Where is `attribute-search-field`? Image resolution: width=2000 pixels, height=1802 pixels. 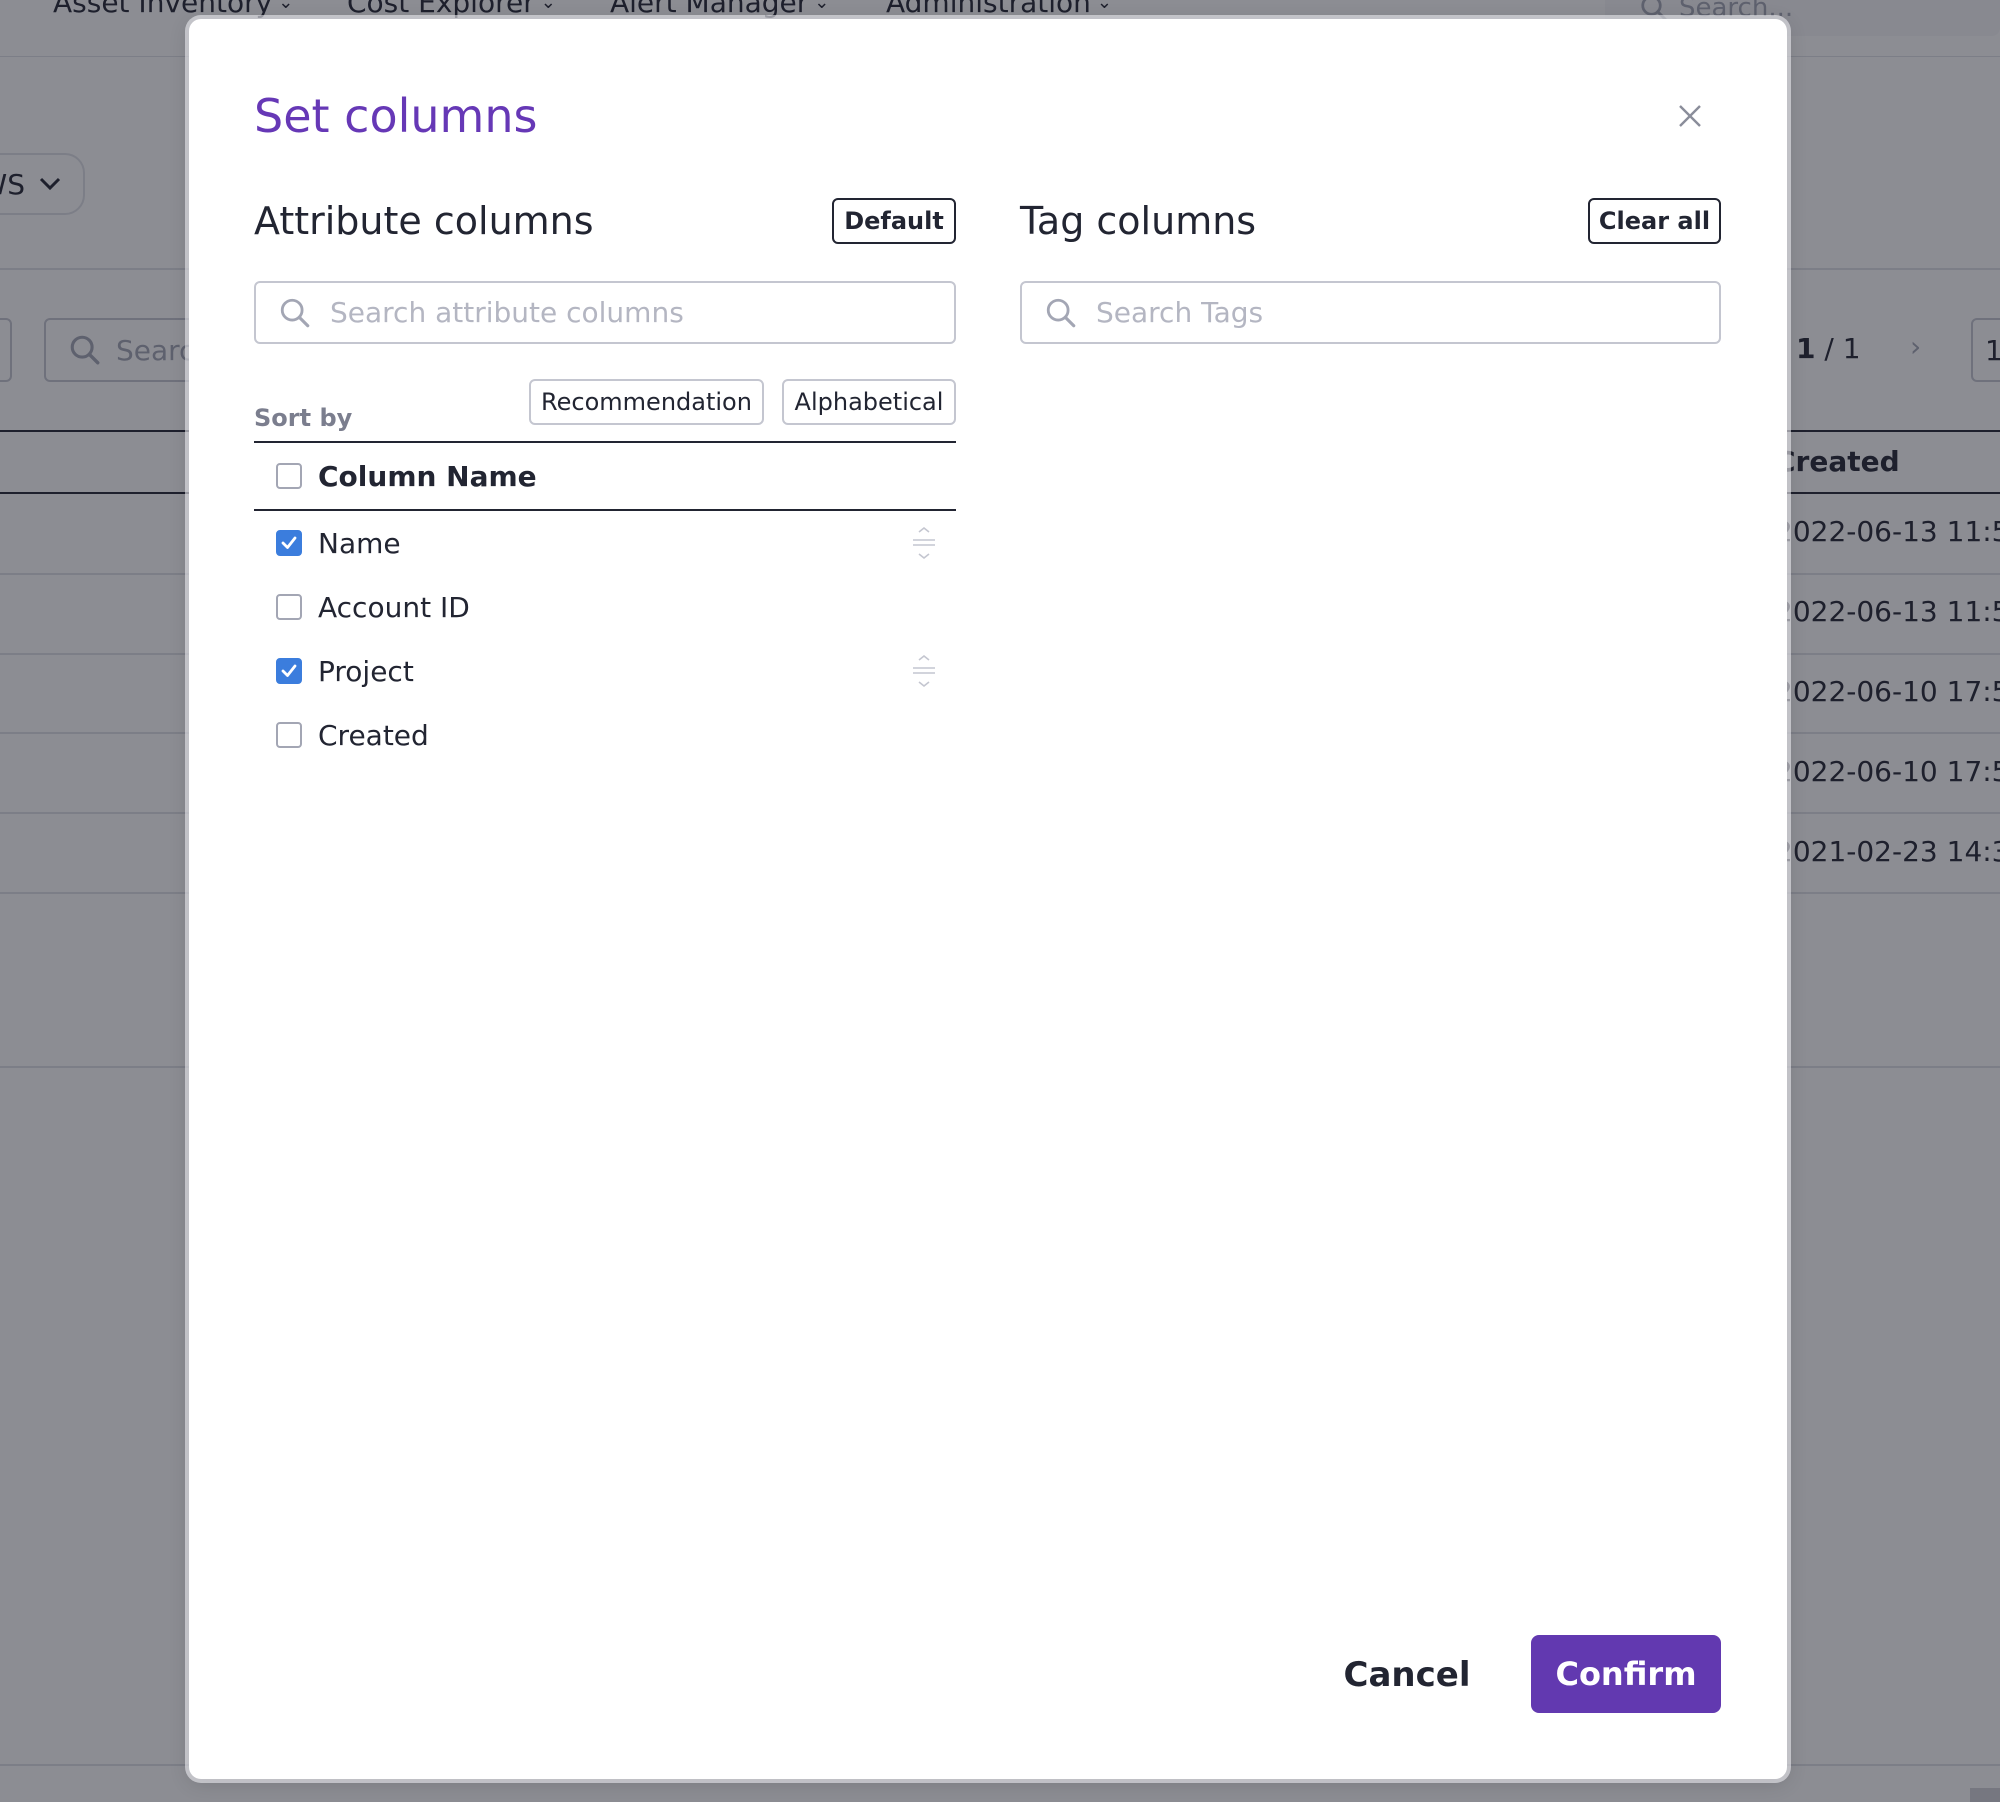
attribute-search-field is located at coordinates (605, 312).